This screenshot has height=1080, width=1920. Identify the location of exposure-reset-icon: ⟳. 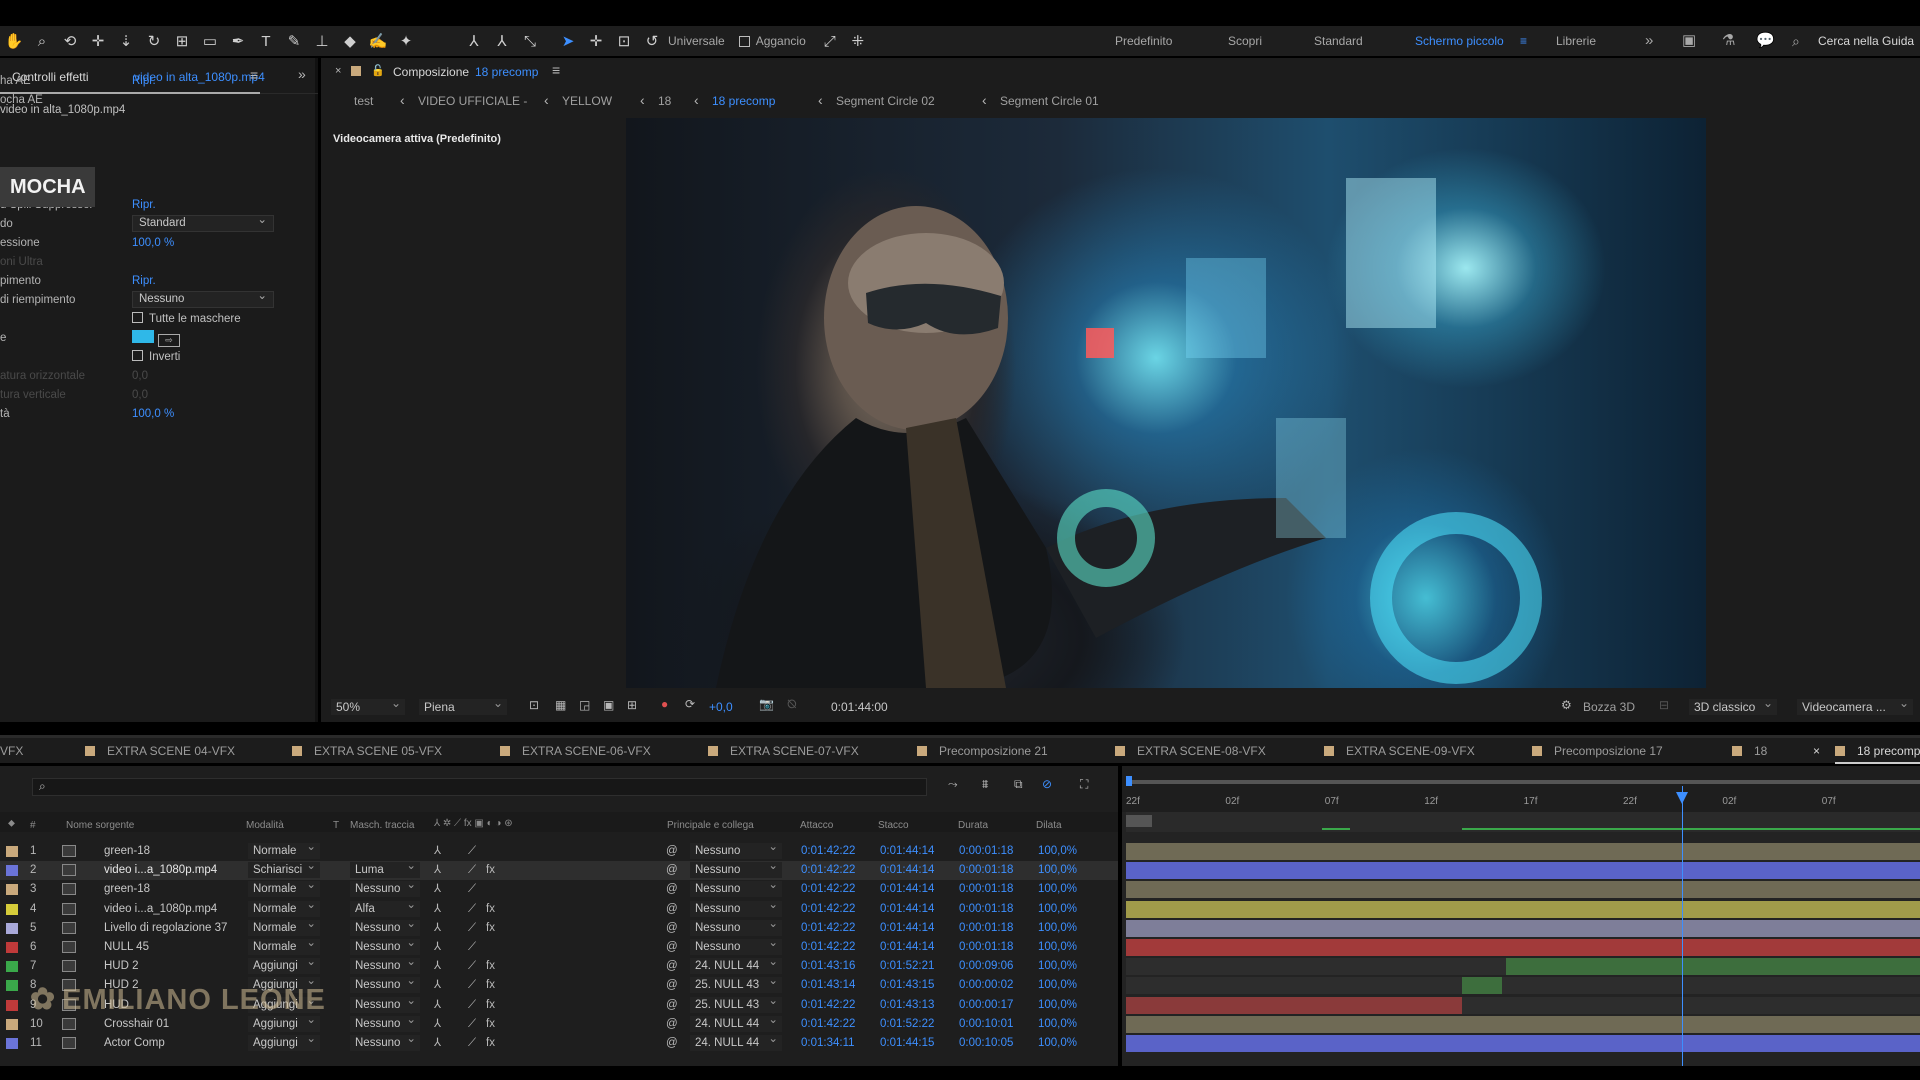
(690, 704).